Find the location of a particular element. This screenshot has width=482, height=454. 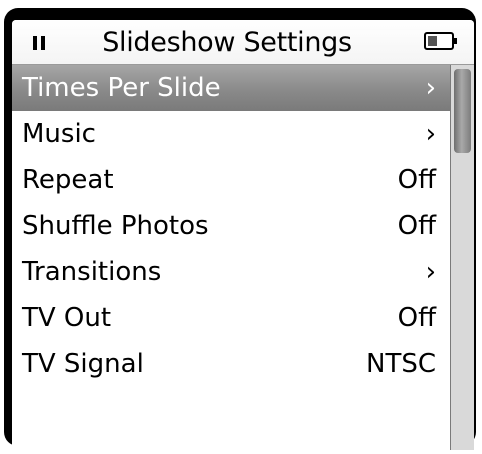

header-bar: Slideshow Settings is located at coordinates (243, 42).